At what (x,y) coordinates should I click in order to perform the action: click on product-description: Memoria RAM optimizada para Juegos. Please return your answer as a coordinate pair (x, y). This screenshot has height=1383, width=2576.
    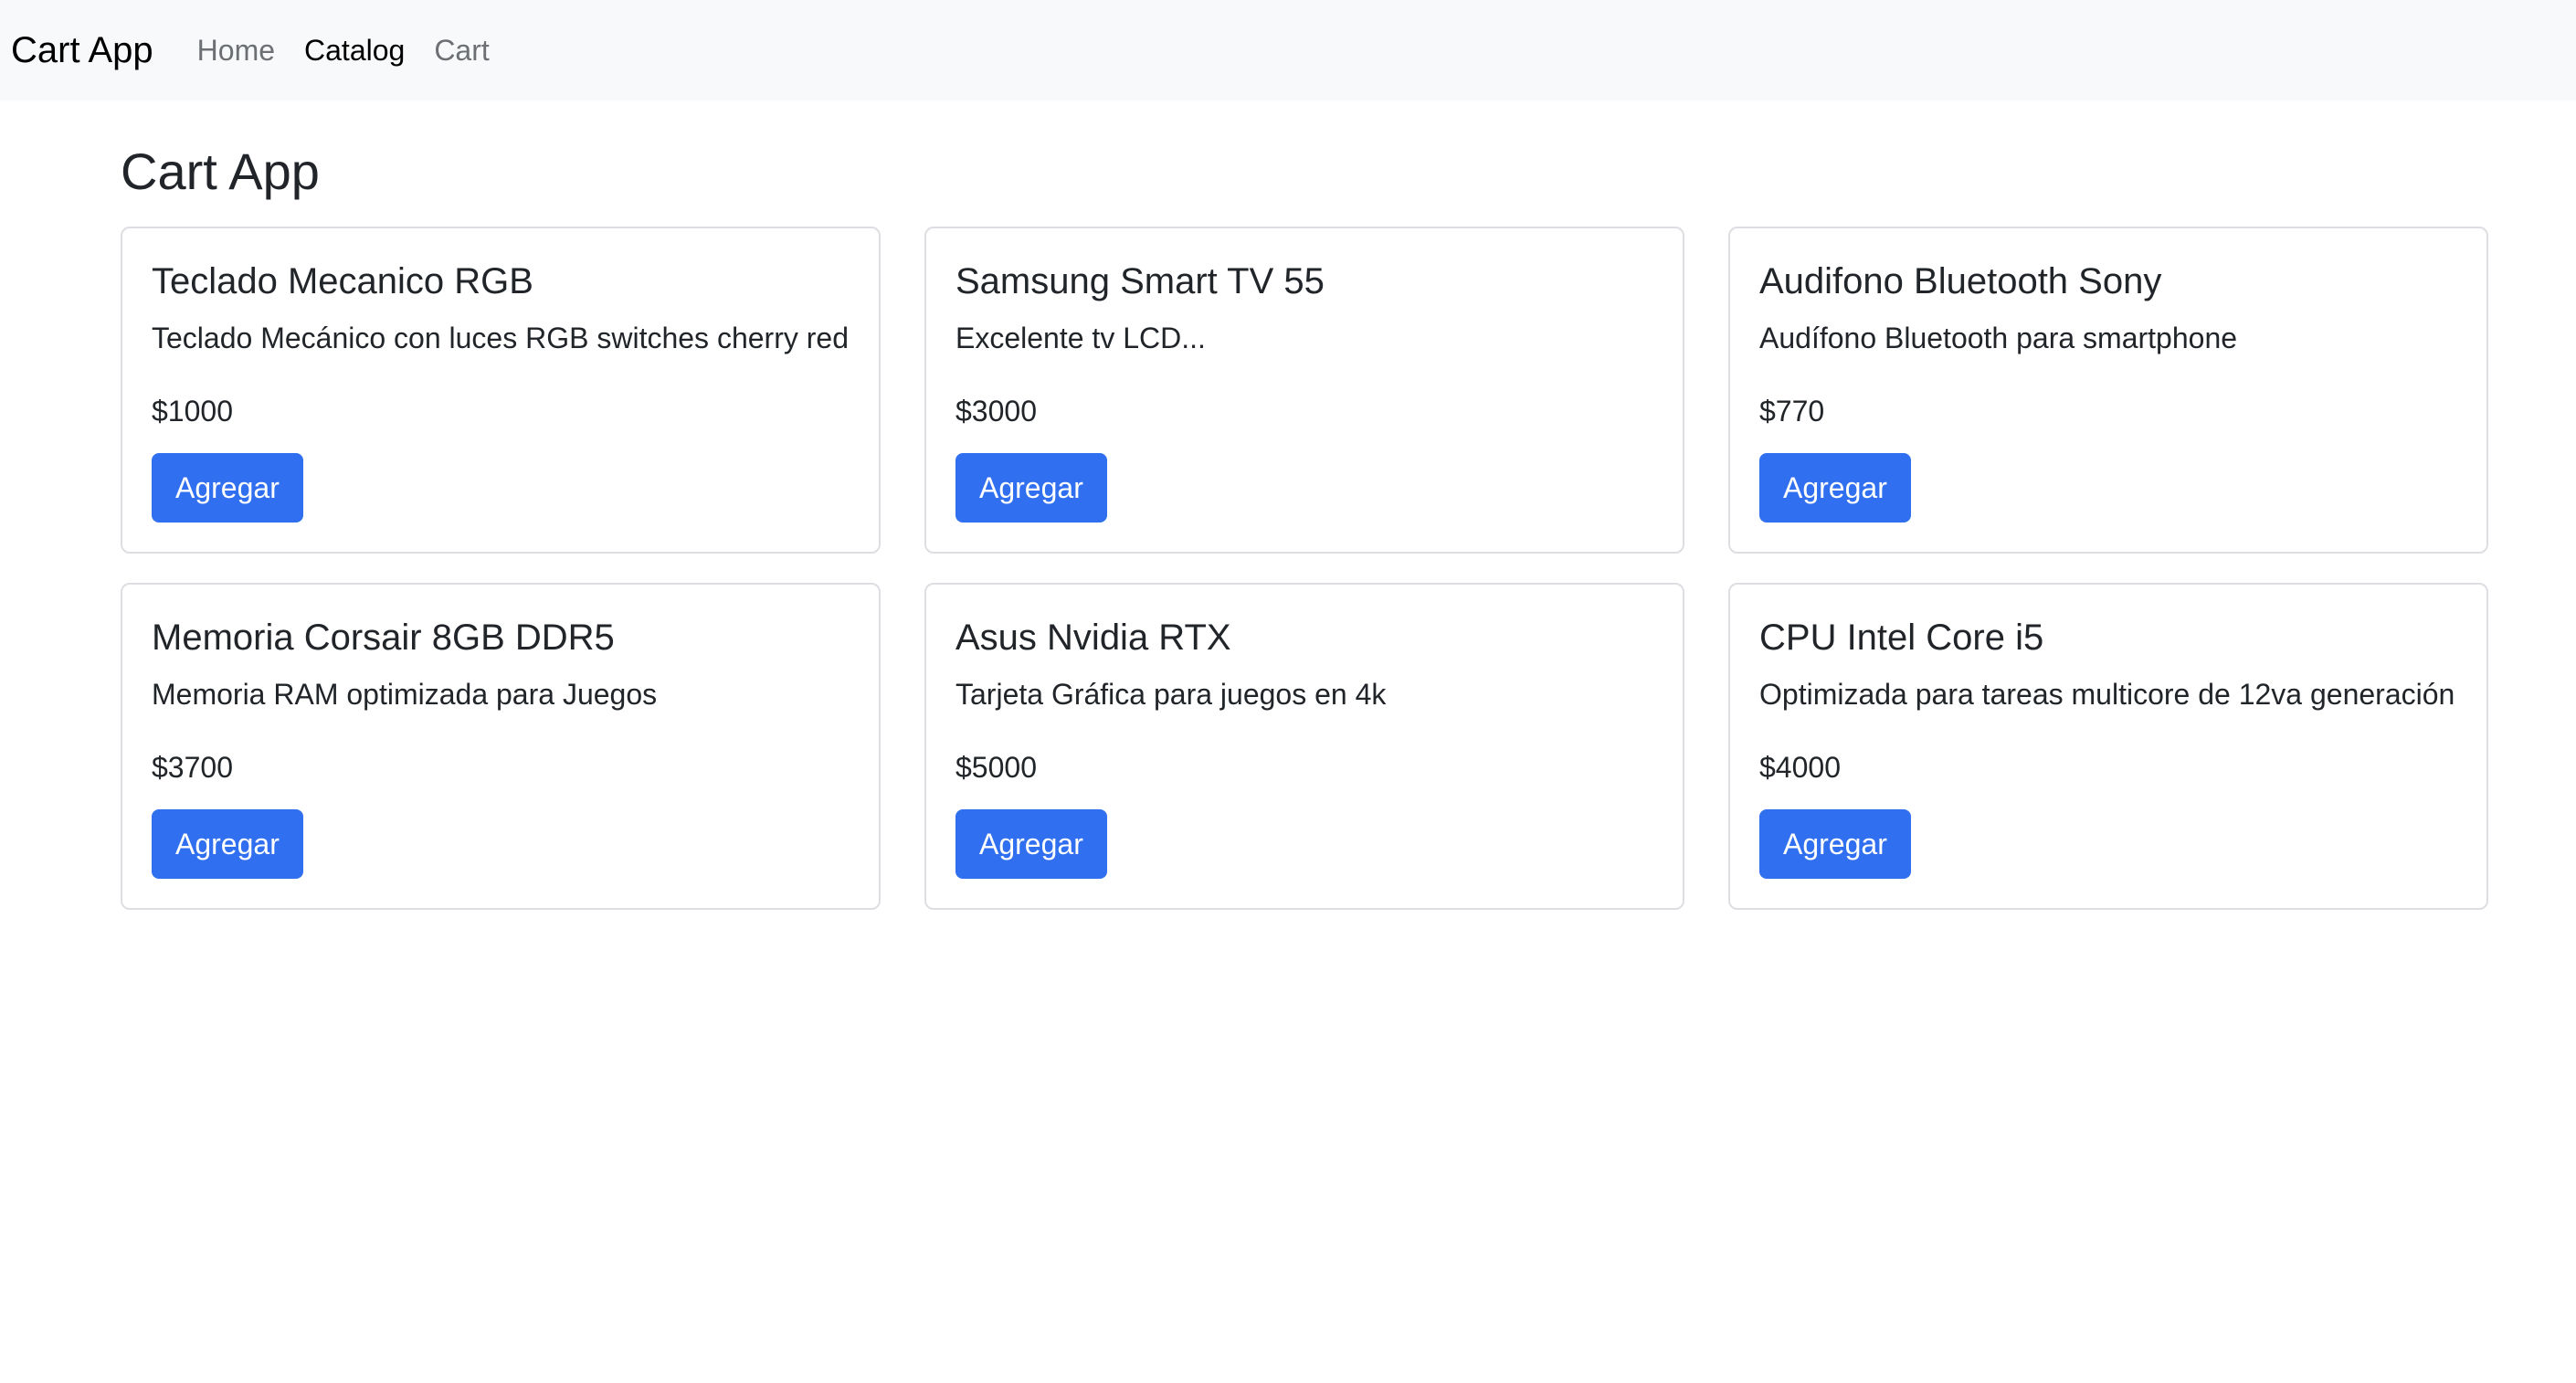
    Looking at the image, I should click on (405, 694).